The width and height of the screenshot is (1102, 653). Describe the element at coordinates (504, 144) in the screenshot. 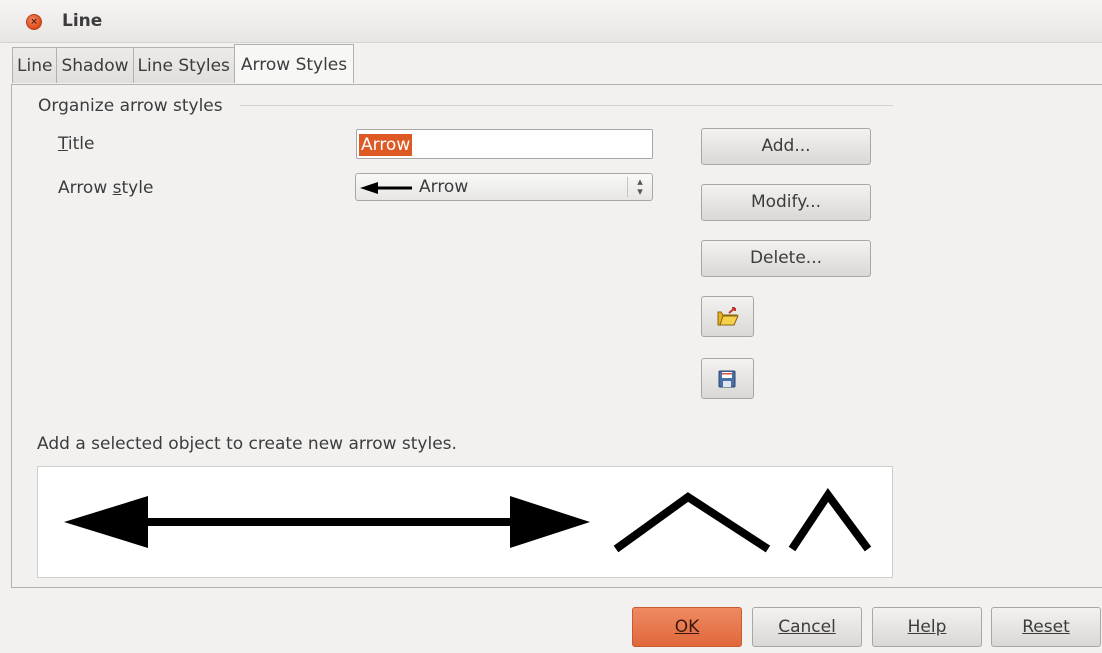

I see `title-input: Arrow` at that location.